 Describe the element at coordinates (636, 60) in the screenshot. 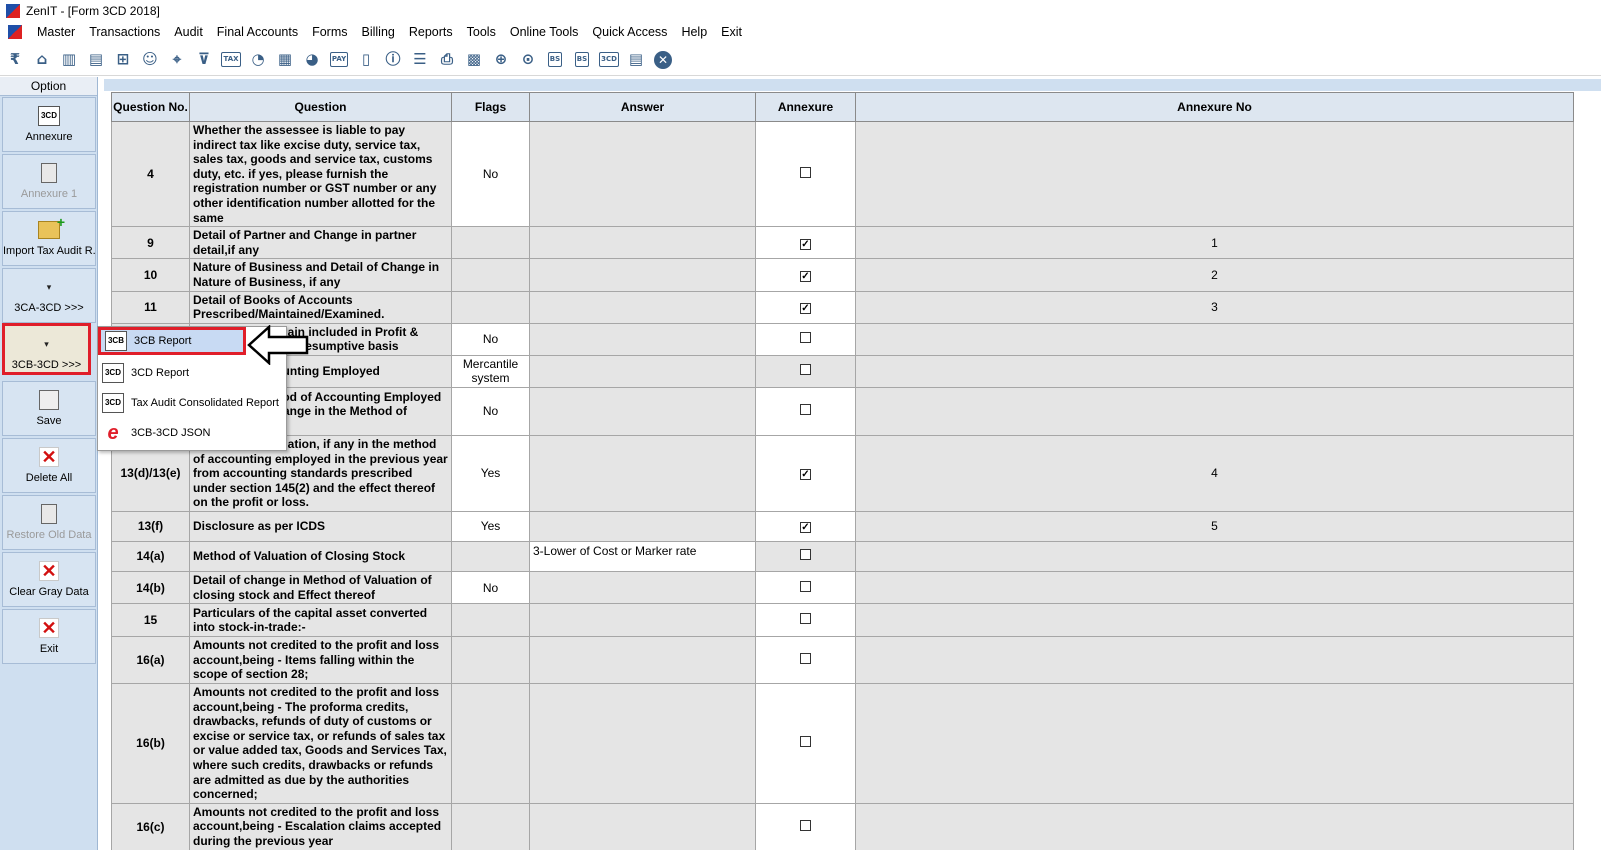

I see `report-icon: ▤` at that location.